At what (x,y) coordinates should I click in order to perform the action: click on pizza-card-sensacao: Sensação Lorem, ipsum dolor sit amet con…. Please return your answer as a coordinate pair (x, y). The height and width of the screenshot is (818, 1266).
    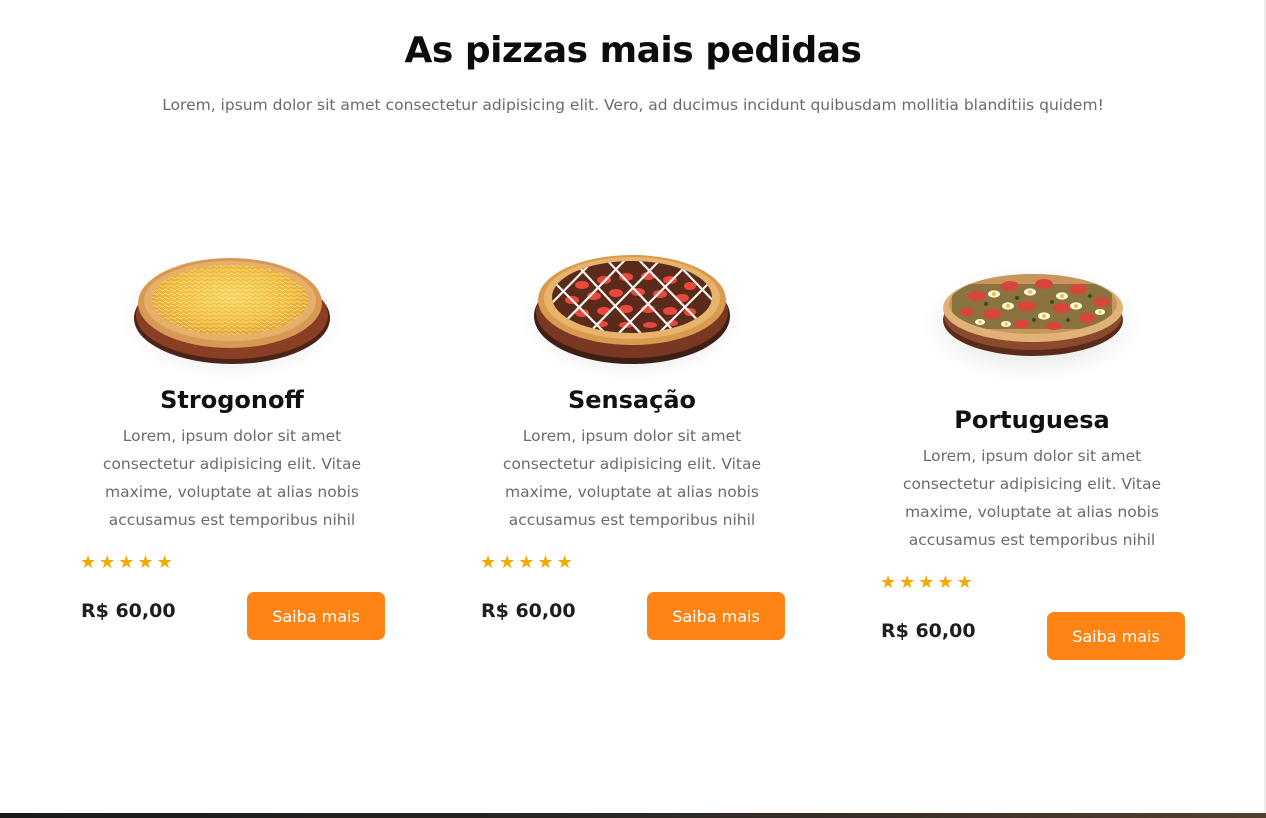
    Looking at the image, I should click on (632, 450).